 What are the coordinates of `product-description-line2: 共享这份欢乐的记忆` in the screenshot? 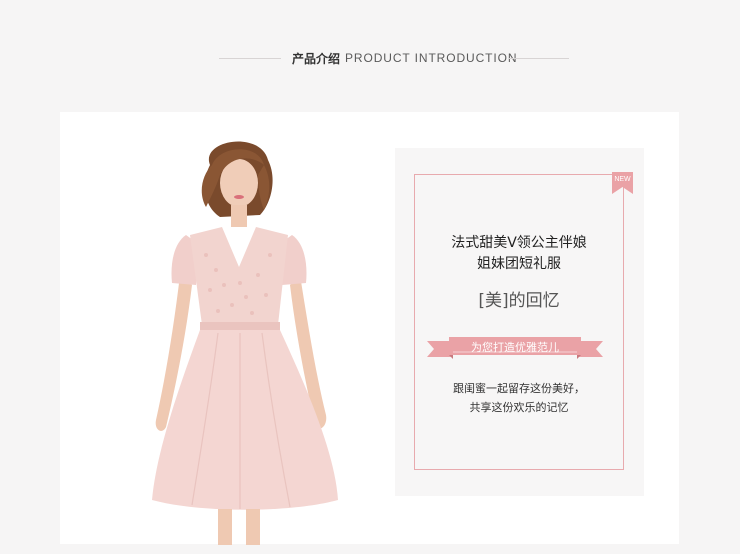 It's located at (519, 407).